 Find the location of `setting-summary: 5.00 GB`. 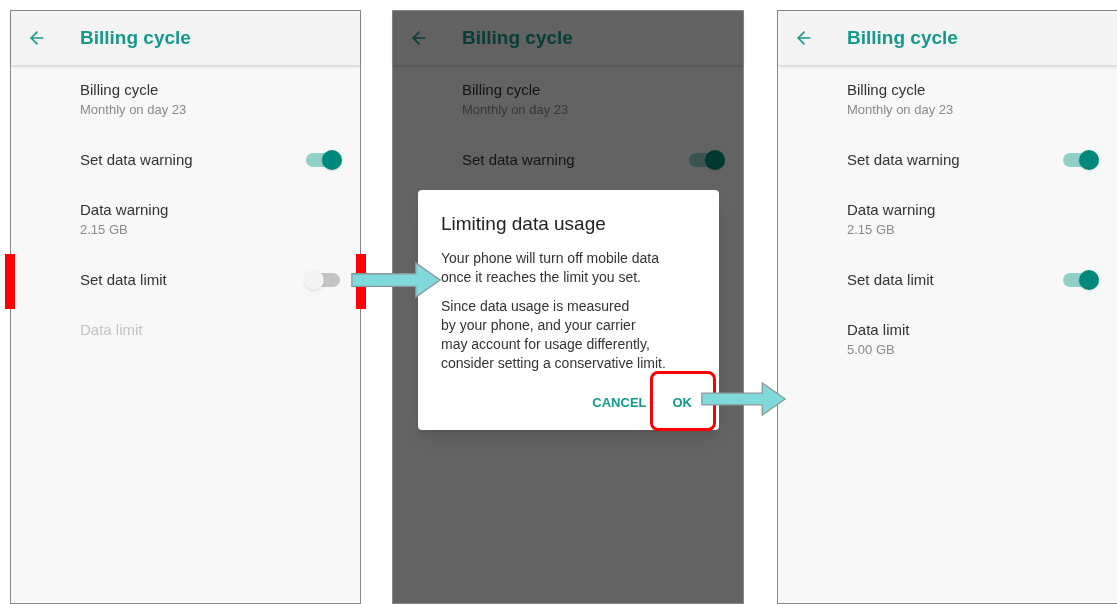

setting-summary: 5.00 GB is located at coordinates (871, 350).